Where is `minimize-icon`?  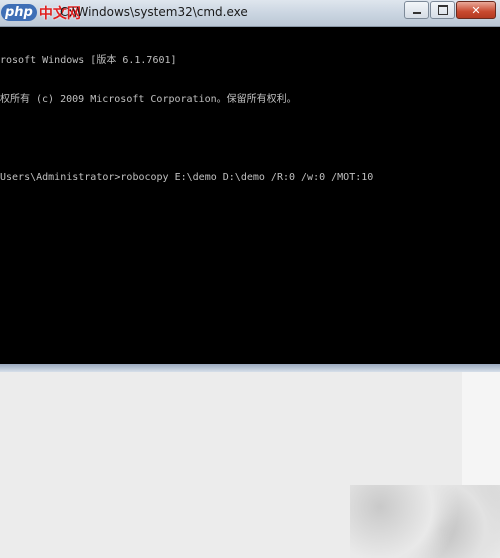
minimize-icon is located at coordinates (416, 13).